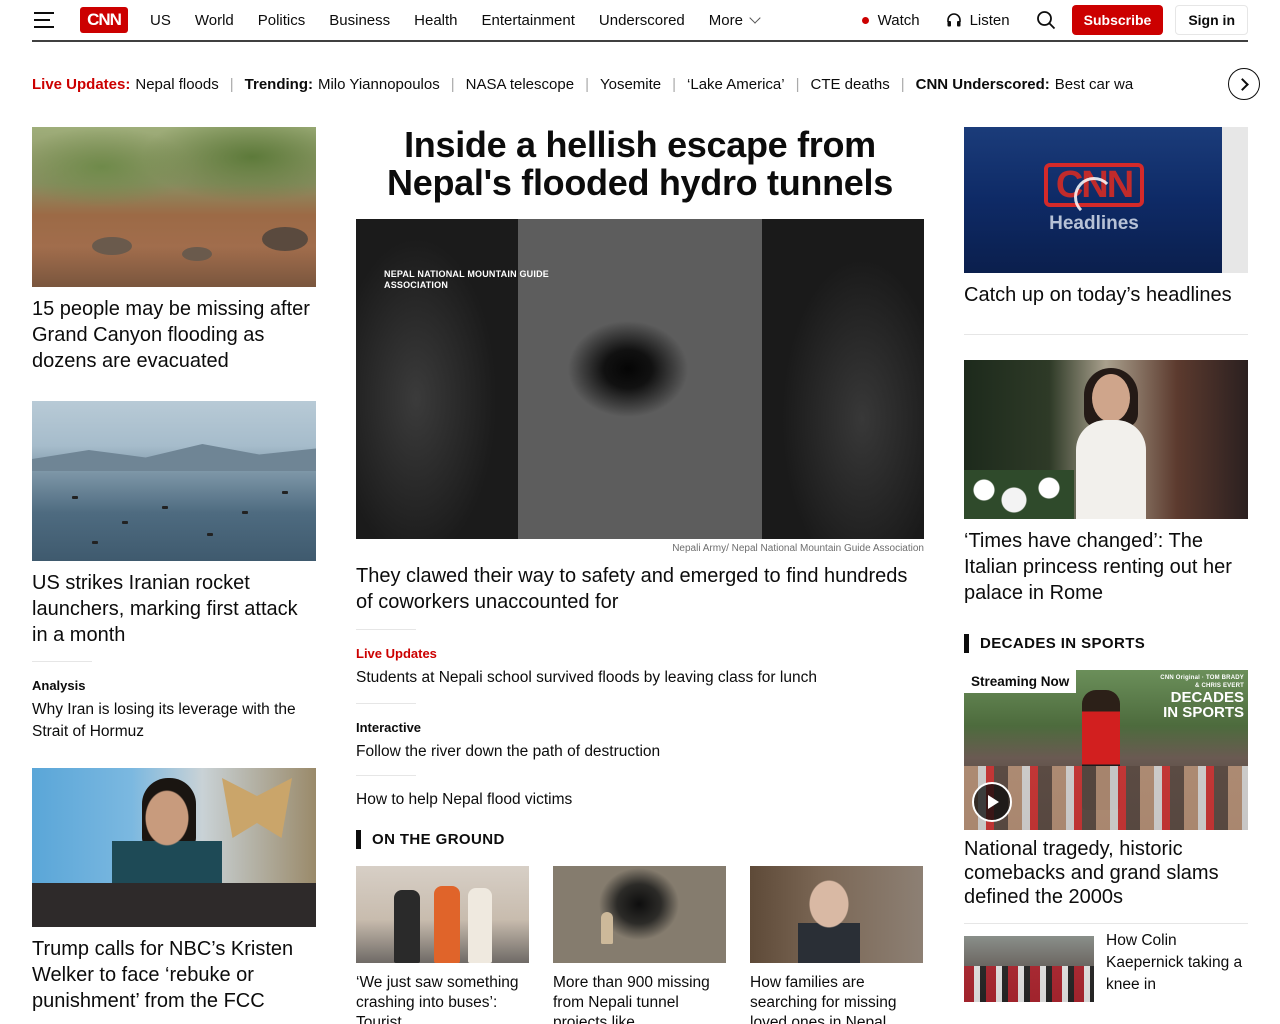  What do you see at coordinates (378, 84) in the screenshot?
I see `trending-text: Milo Yiannopoulos` at bounding box center [378, 84].